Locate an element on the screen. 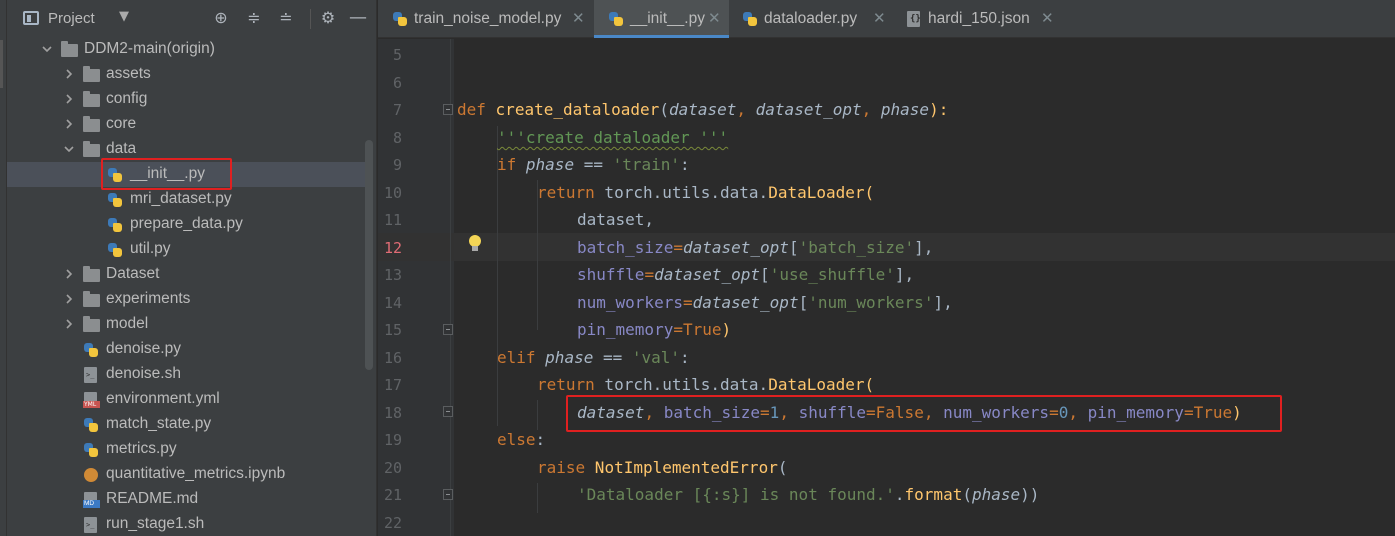  tree-item: match_state.py is located at coordinates (186, 424).